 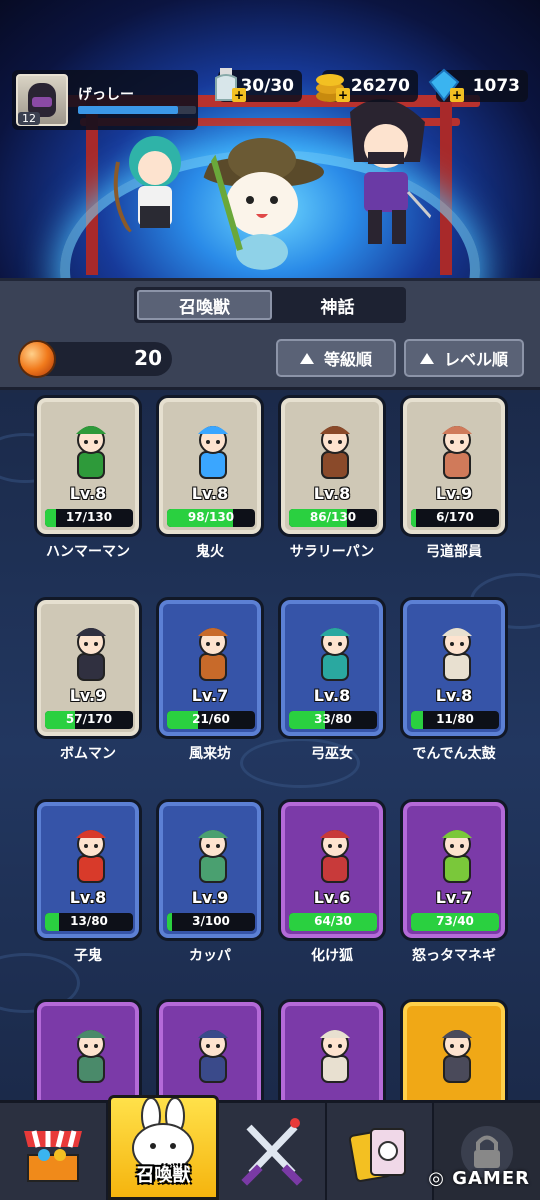 I want to click on summon-card: Lv.7 73/40, so click(x=454, y=870).